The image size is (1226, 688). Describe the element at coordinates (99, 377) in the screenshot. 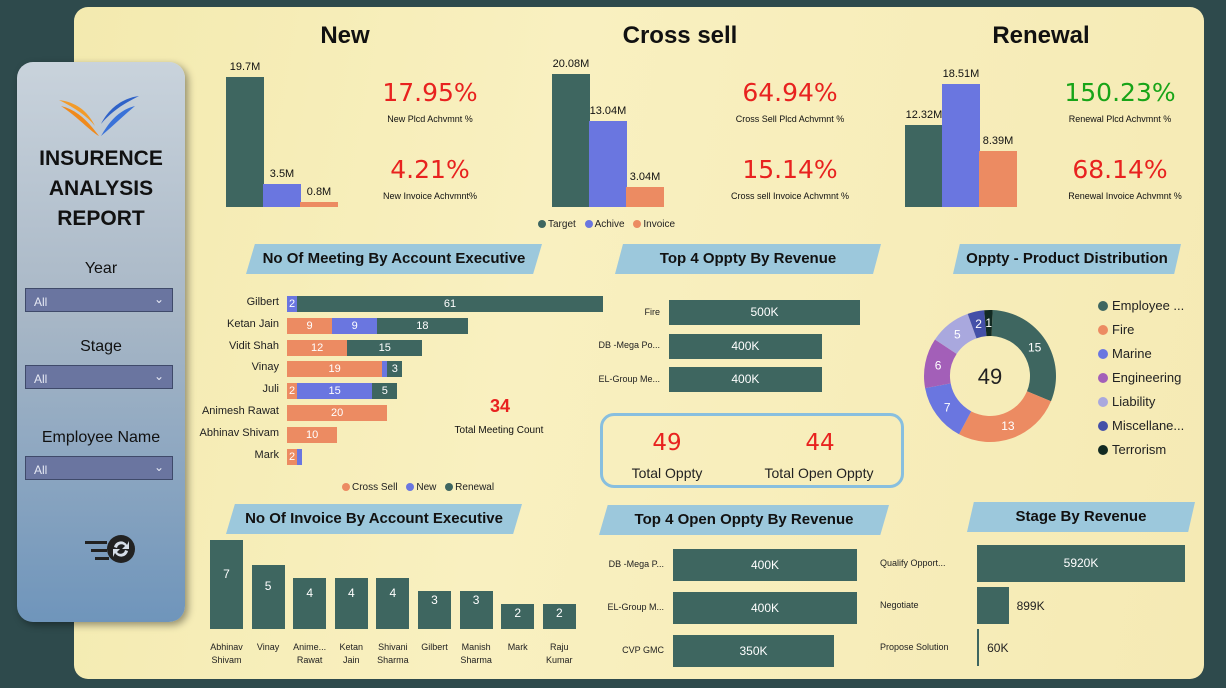

I see `stage-filter-select: All ⌄` at that location.